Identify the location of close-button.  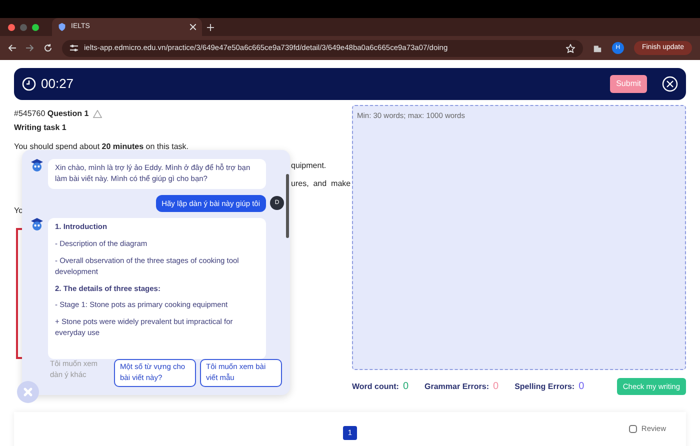
(670, 84).